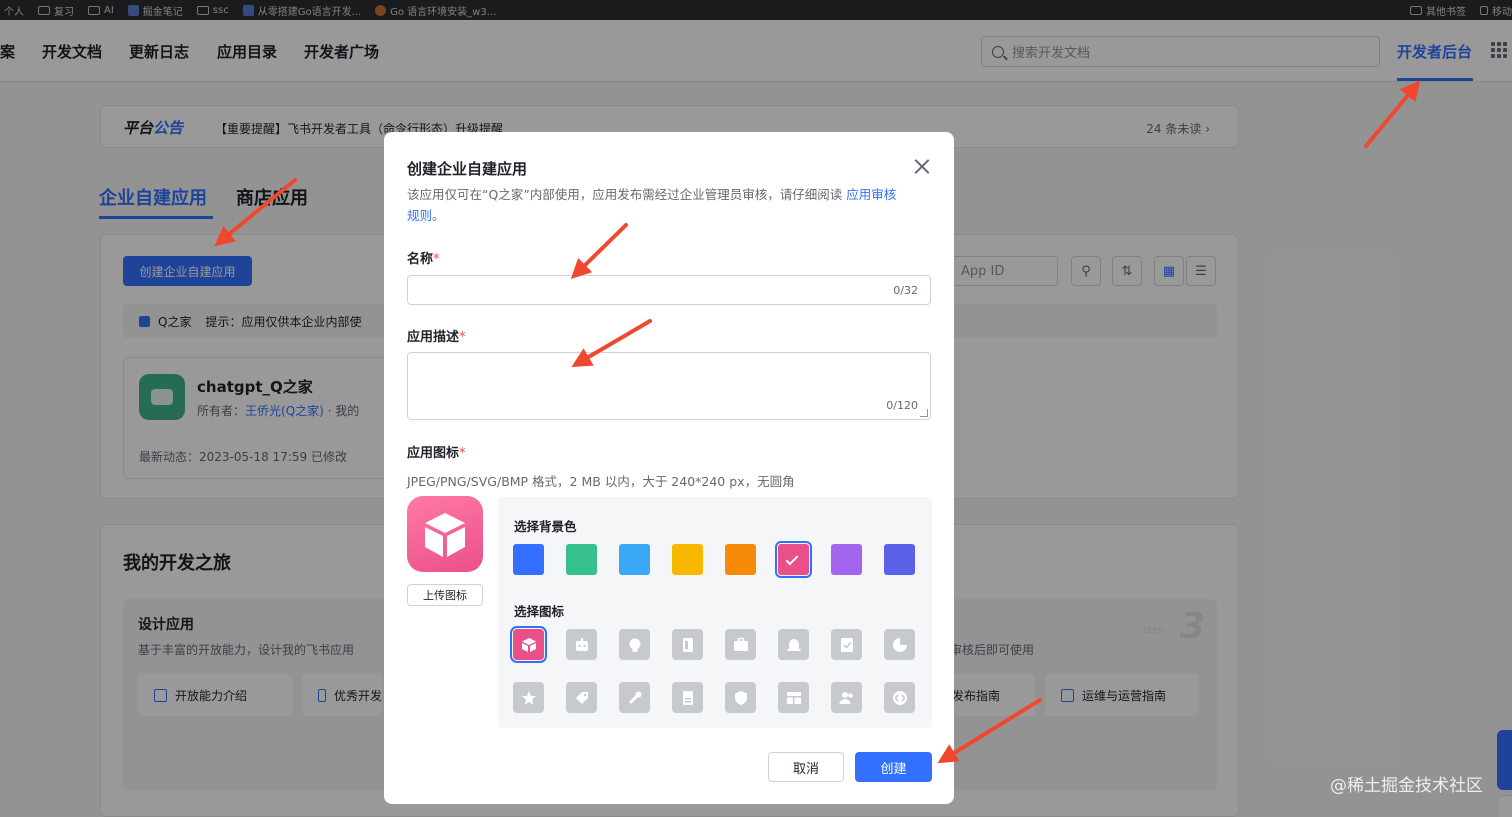 This screenshot has width=1512, height=817. Describe the element at coordinates (922, 166) in the screenshot. I see `close-icon` at that location.